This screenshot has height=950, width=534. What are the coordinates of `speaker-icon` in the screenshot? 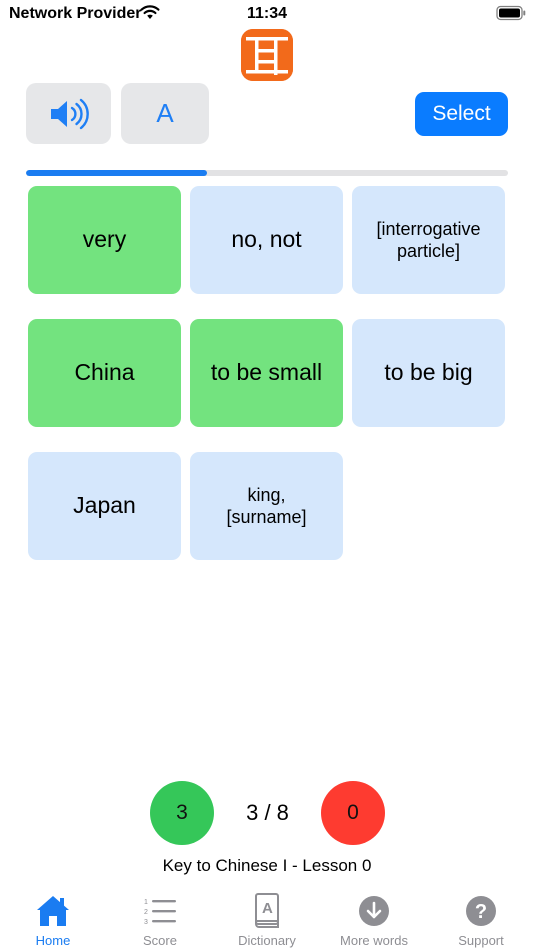 It's located at (69, 113).